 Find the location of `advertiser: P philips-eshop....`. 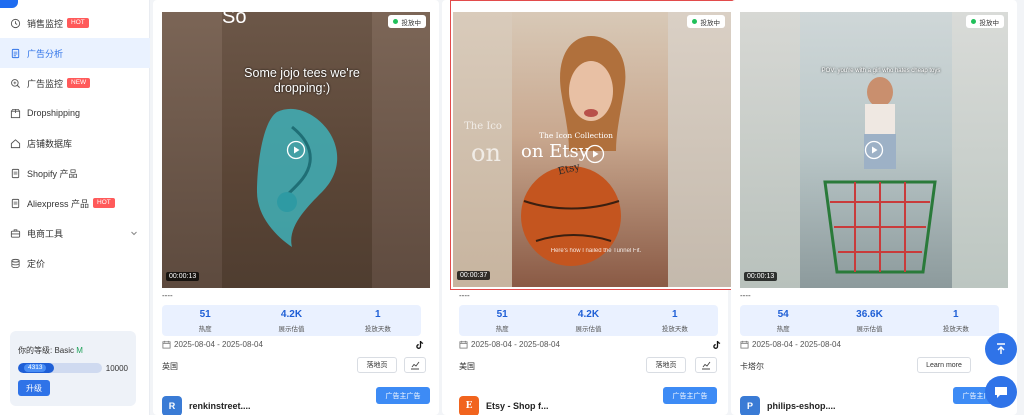

advertiser: P philips-eshop.... is located at coordinates (788, 405).